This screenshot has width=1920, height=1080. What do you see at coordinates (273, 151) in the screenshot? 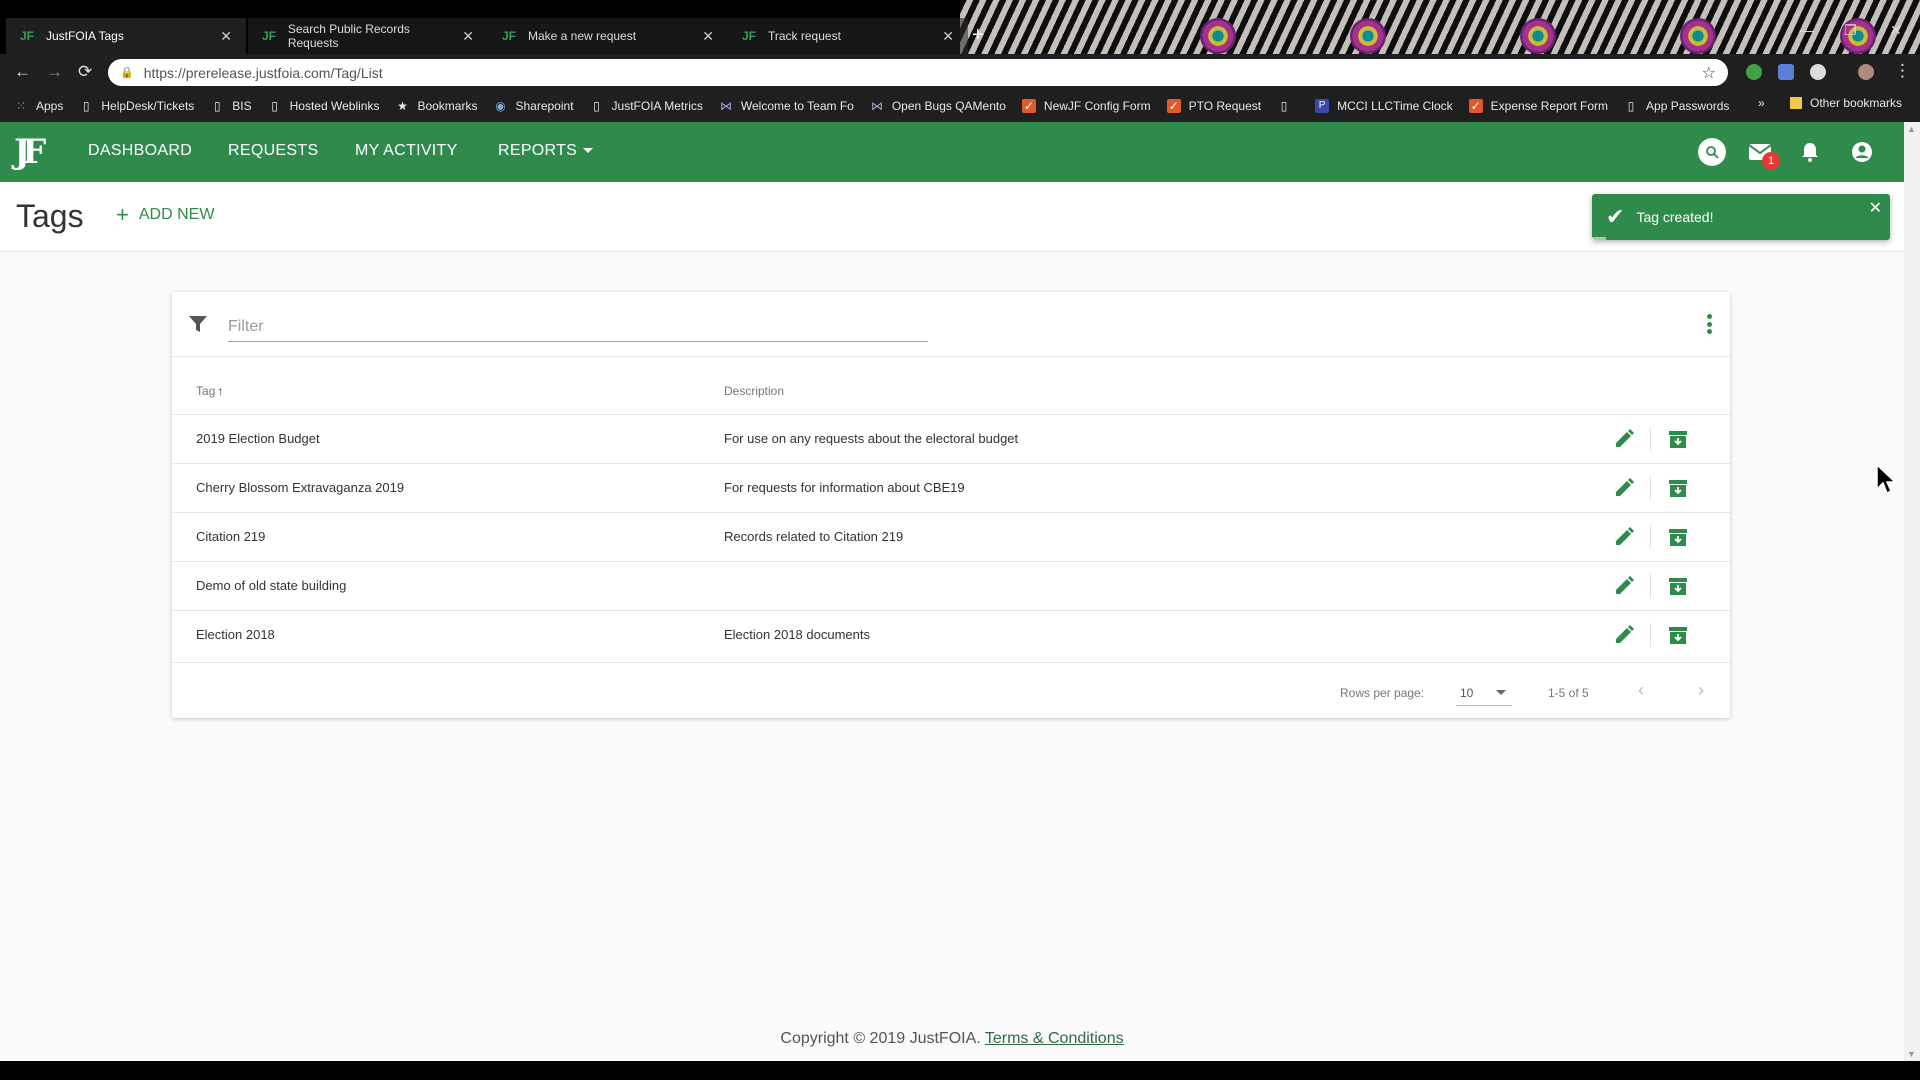
I see `nav-requests: REQUESTS` at bounding box center [273, 151].